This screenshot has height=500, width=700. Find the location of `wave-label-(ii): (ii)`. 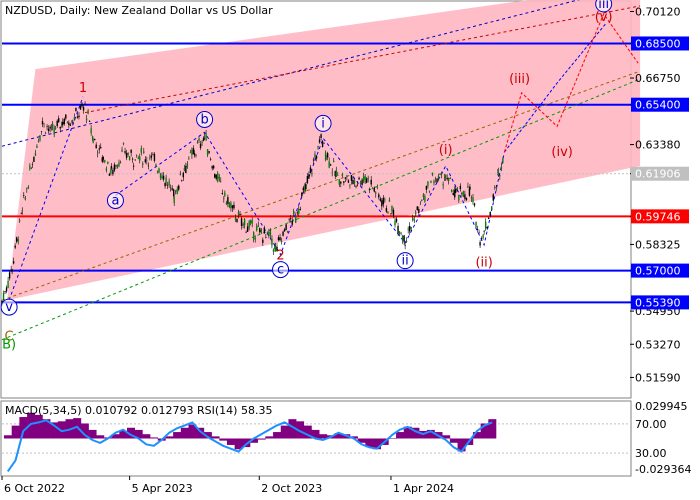

wave-label-(ii): (ii) is located at coordinates (483, 263).